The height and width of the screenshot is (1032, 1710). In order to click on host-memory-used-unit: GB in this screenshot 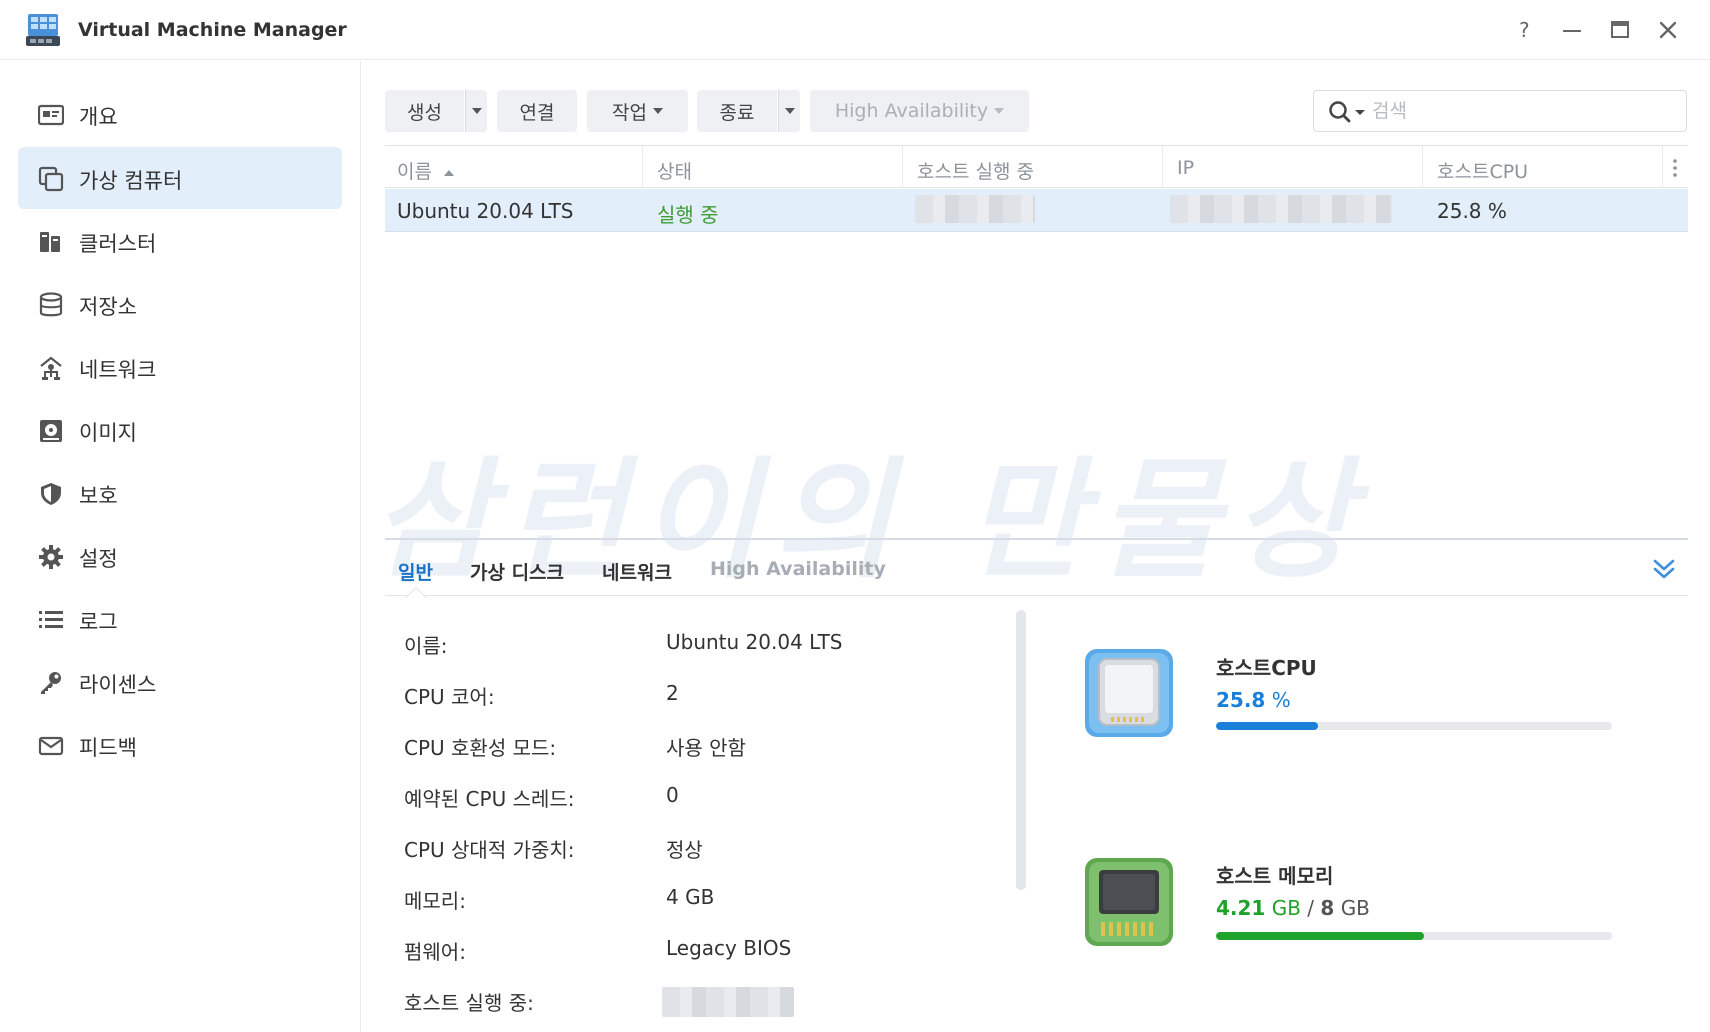, I will do `click(1286, 908)`.